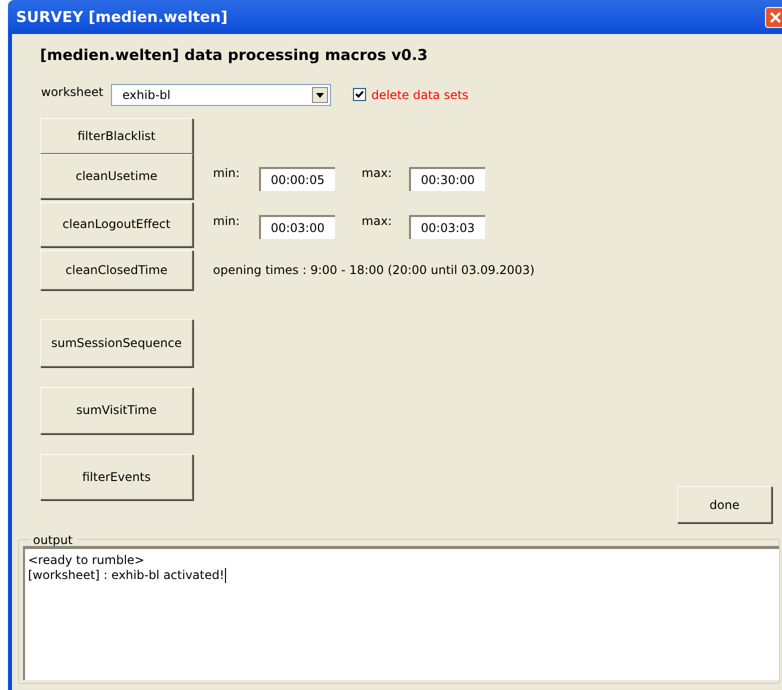 This screenshot has width=782, height=690. I want to click on max-time-field: 00:30:00, so click(446, 179).